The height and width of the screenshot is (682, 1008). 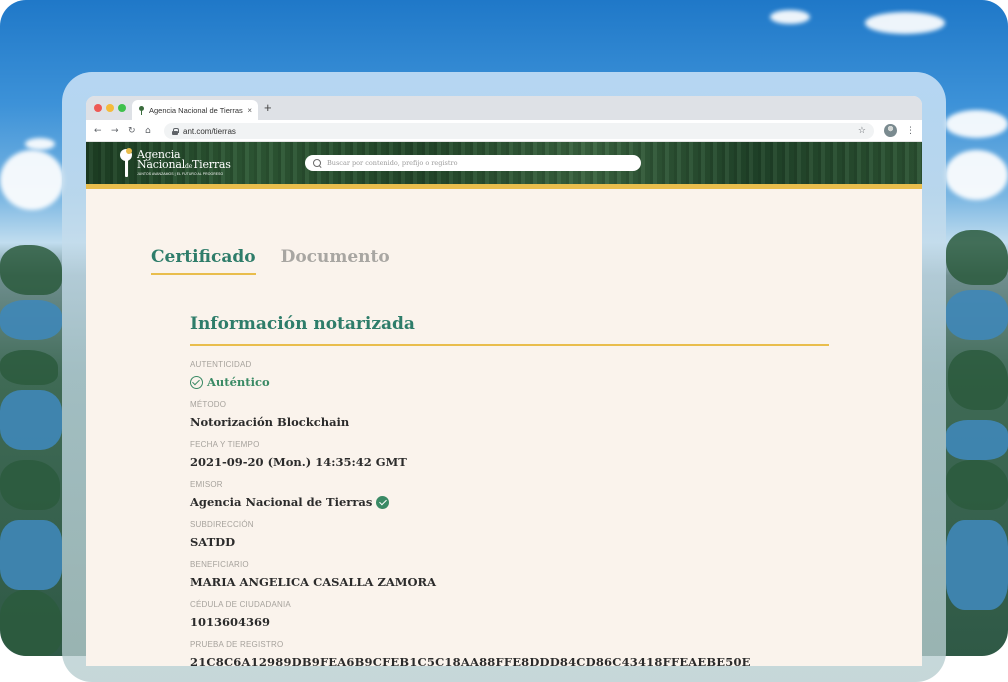 What do you see at coordinates (890, 130) in the screenshot?
I see `profile-avatar` at bounding box center [890, 130].